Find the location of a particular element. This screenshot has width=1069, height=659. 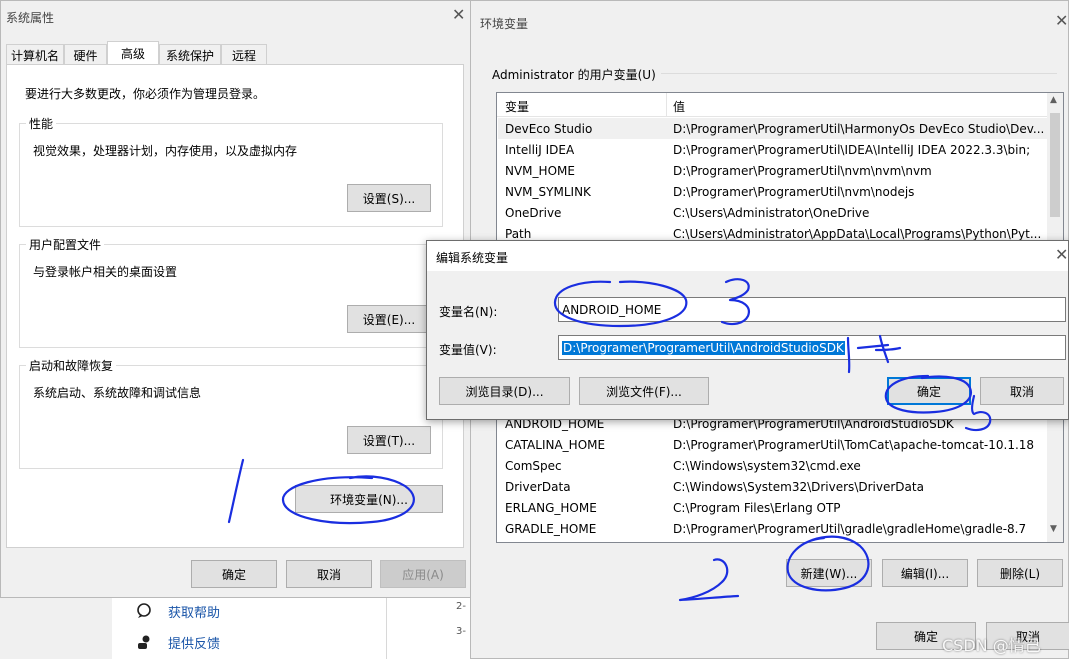

scroll-up-icon: ▲ is located at coordinates (1053, 100).